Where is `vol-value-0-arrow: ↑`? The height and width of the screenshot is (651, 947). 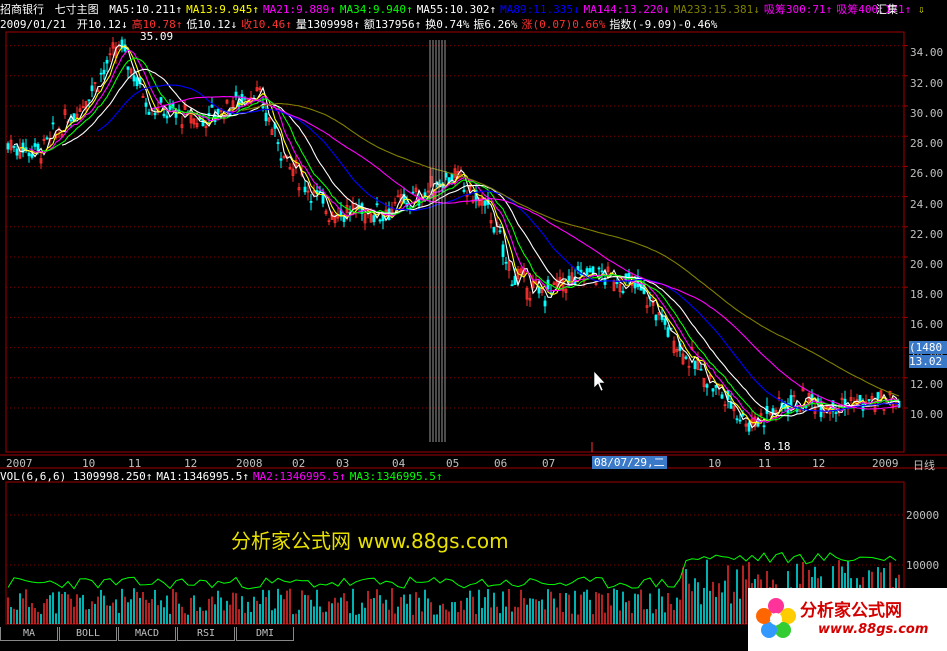 vol-value-0-arrow: ↑ is located at coordinates (149, 476).